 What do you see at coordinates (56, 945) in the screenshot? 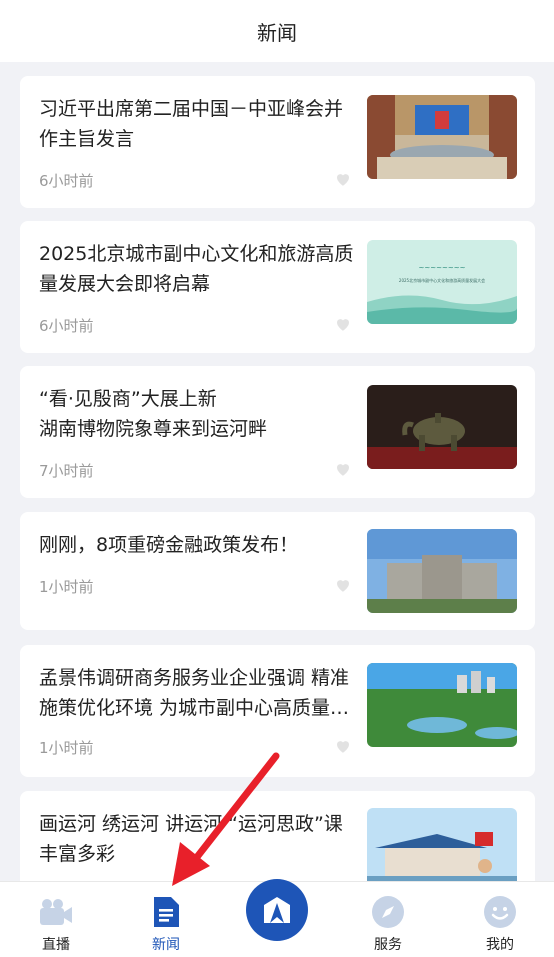
I see `tab-label: 直播` at bounding box center [56, 945].